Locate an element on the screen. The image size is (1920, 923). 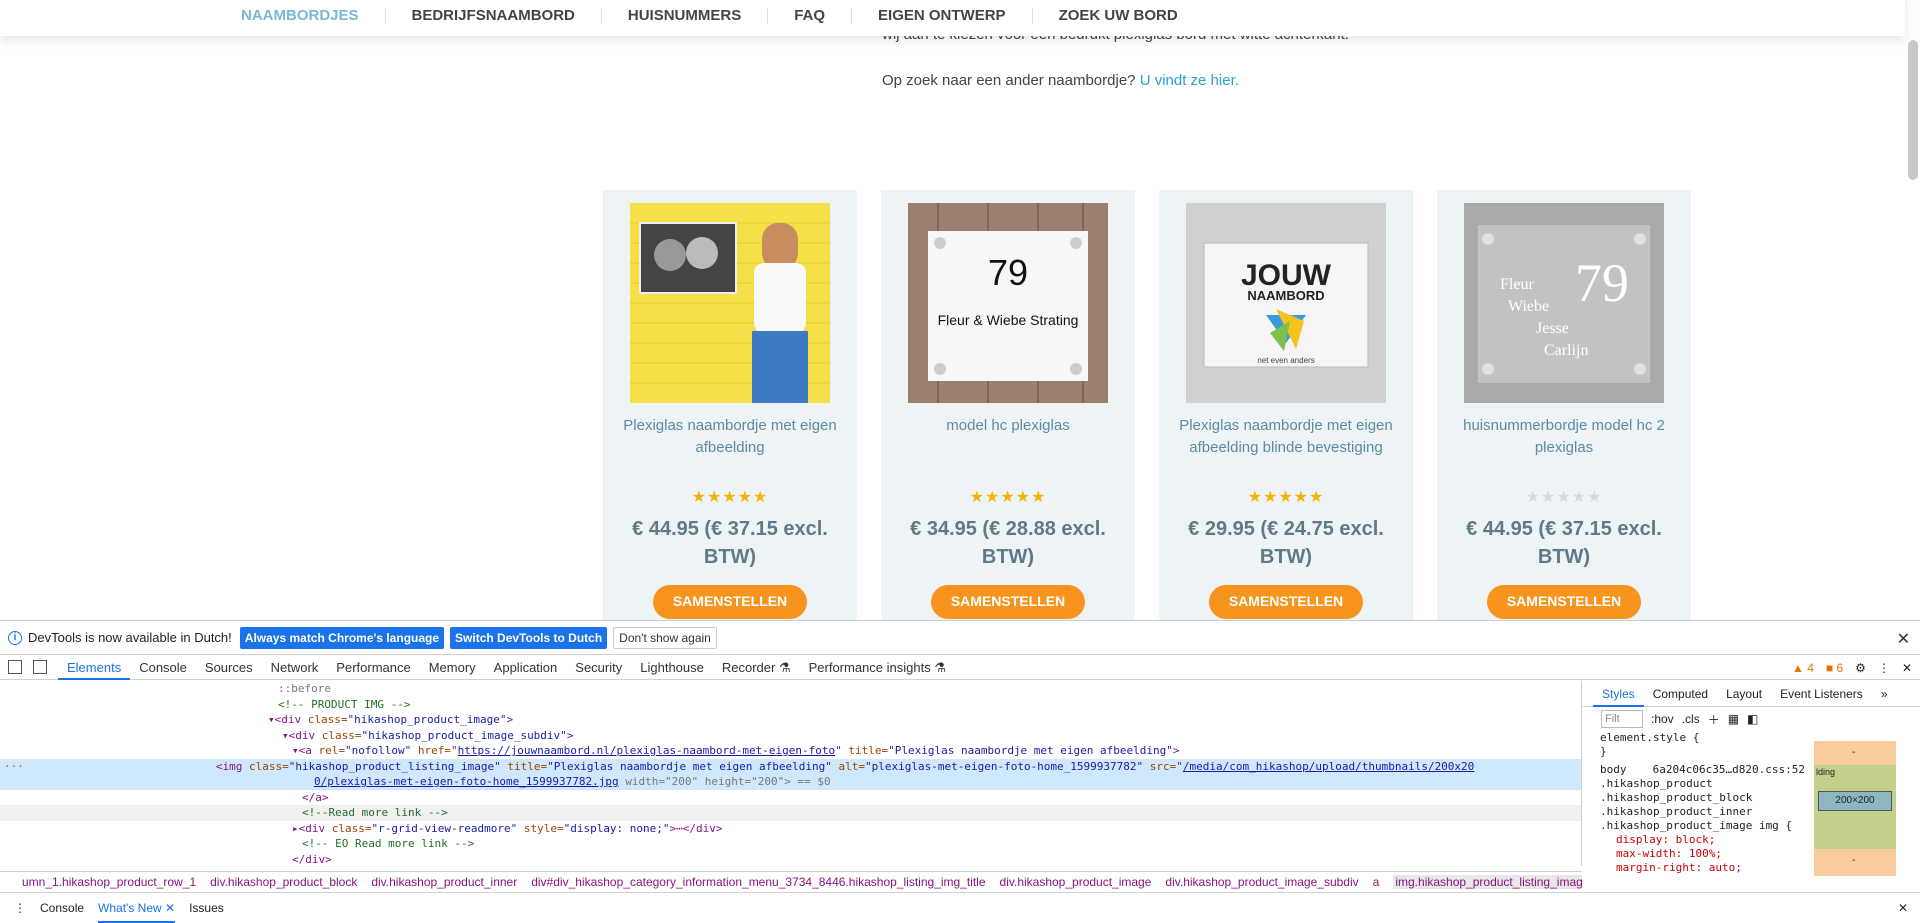
sidebar-toggle-icon: ◧ is located at coordinates (1752, 719).